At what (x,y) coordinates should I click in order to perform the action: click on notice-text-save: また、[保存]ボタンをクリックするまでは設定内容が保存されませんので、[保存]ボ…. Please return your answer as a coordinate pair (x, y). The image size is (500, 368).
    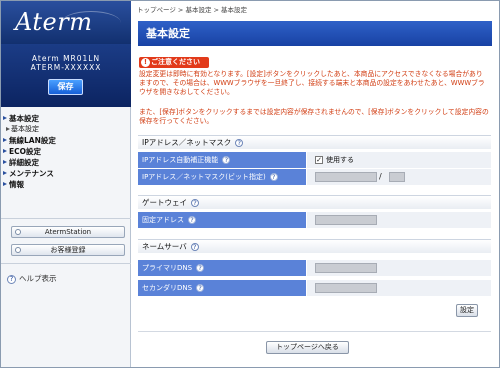
    Looking at the image, I should click on (314, 116).